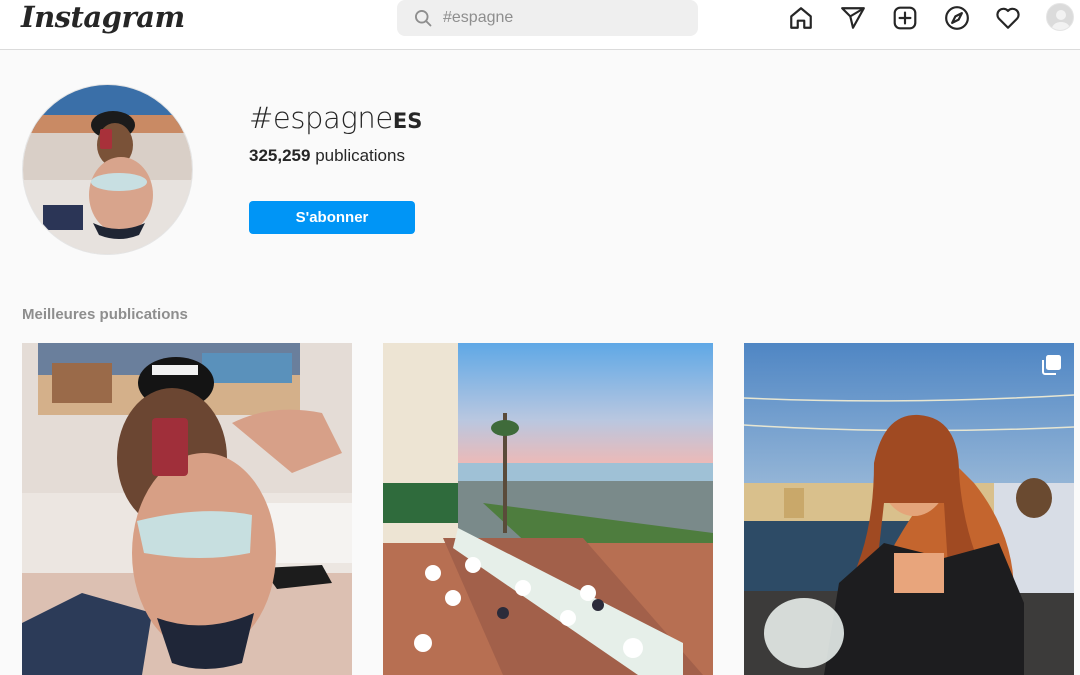 This screenshot has width=1080, height=675. I want to click on explore-icon, so click(957, 18).